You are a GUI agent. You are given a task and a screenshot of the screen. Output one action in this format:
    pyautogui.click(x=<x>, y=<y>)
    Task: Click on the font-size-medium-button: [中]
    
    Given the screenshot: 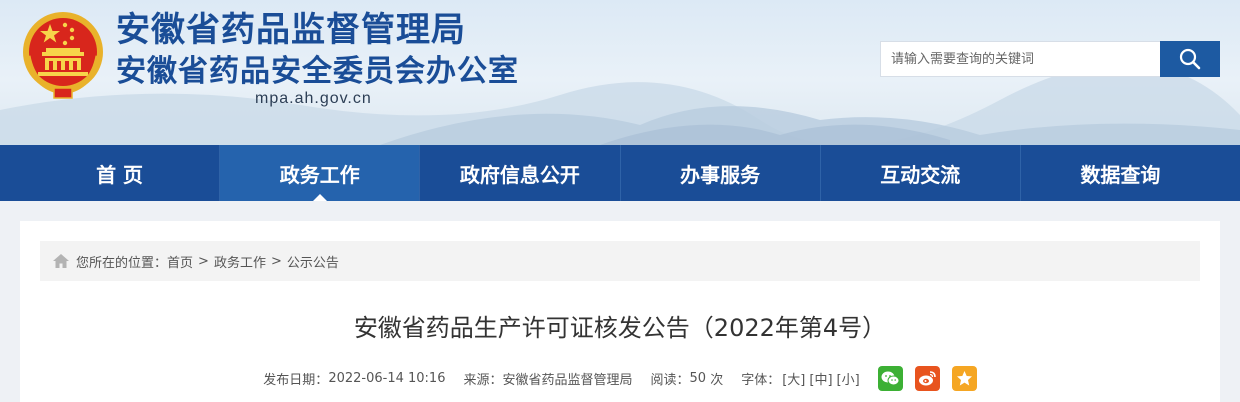 What is the action you would take?
    pyautogui.click(x=820, y=378)
    